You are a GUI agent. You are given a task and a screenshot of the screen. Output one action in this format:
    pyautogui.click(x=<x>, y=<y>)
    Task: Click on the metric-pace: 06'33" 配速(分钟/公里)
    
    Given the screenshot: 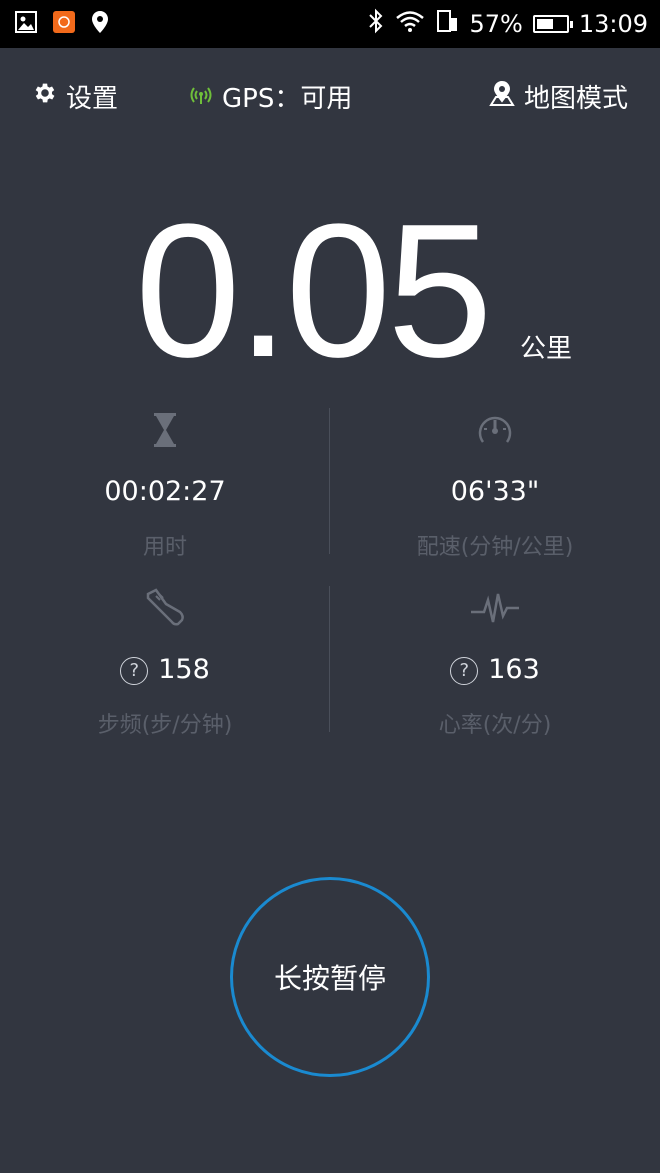 What is the action you would take?
    pyautogui.click(x=495, y=484)
    